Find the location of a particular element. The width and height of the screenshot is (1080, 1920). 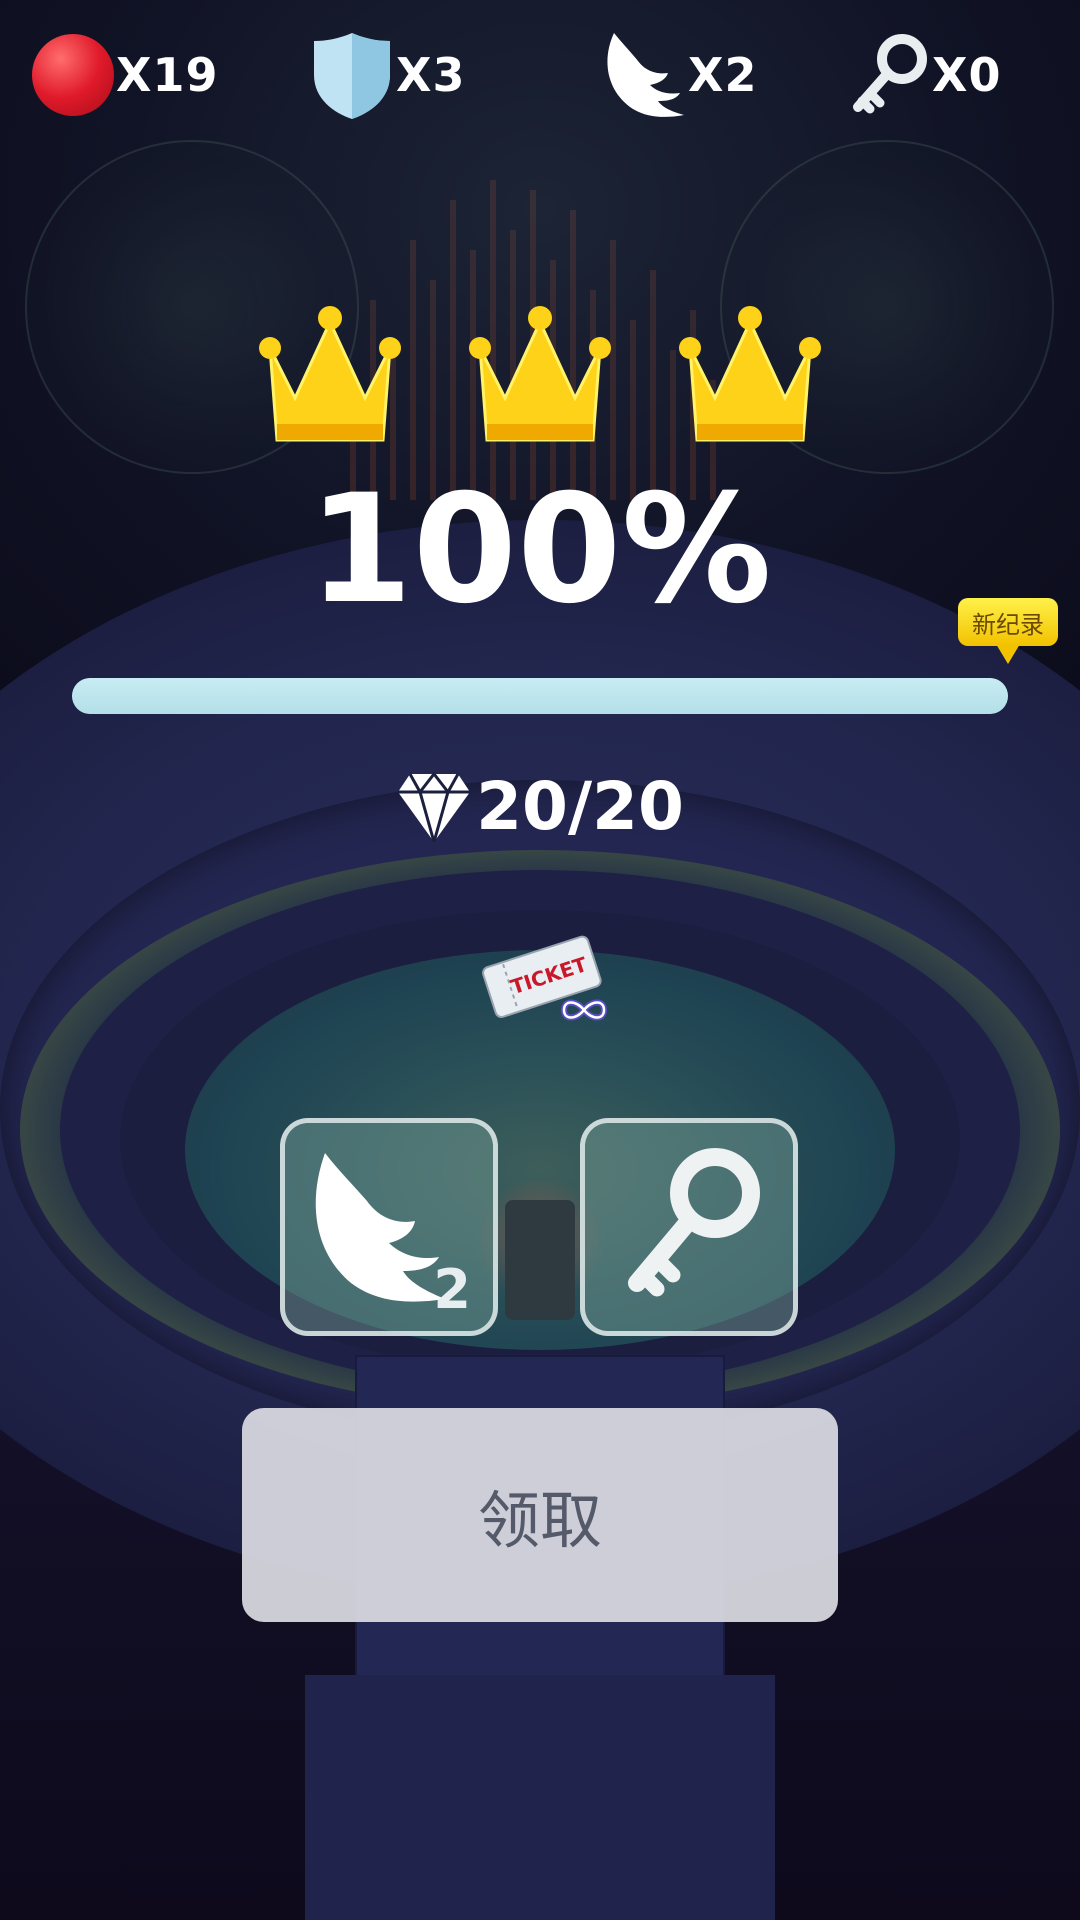

new-record-badge: 新纪录 is located at coordinates (1008, 633).